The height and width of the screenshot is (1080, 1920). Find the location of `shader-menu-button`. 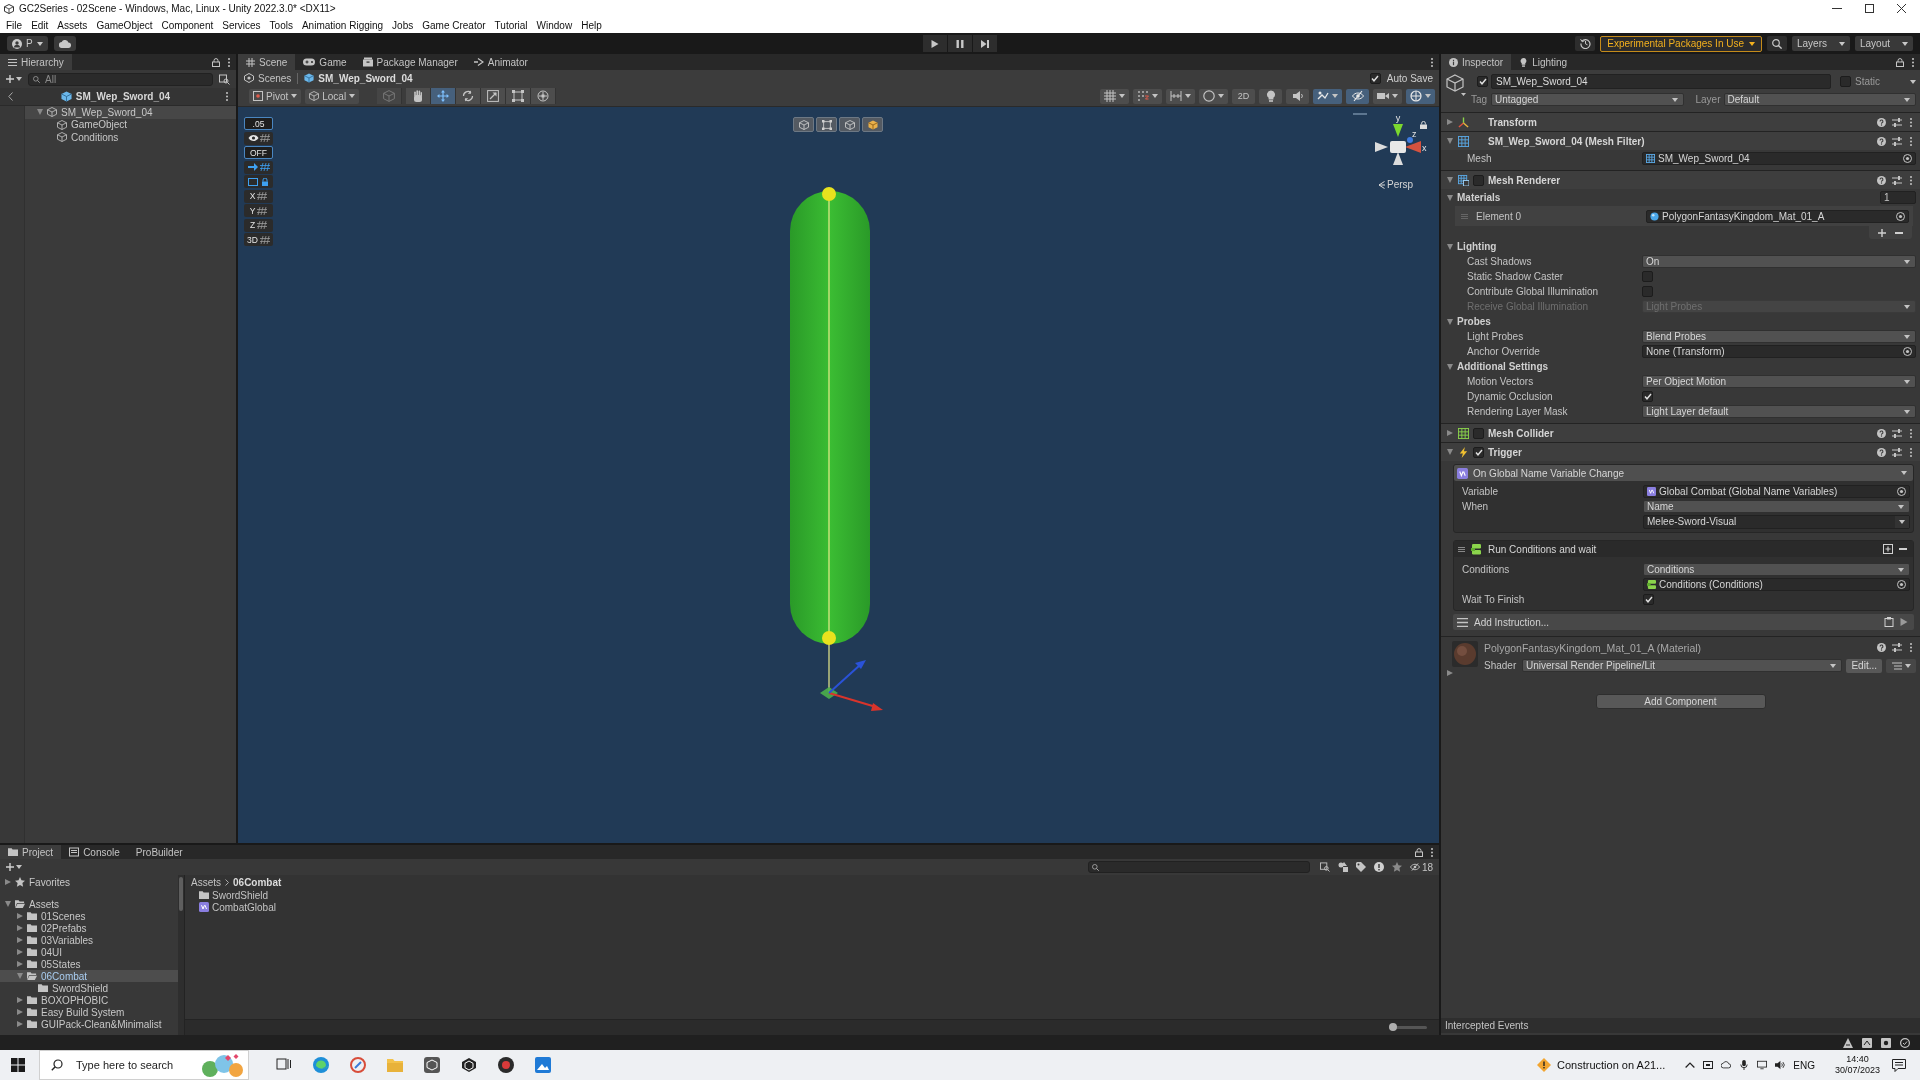

shader-menu-button is located at coordinates (1901, 665).